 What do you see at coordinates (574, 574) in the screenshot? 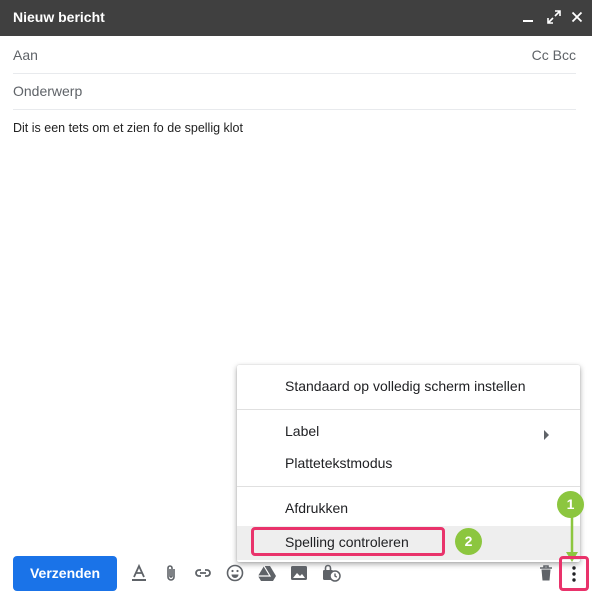
I see `more-options-icon` at bounding box center [574, 574].